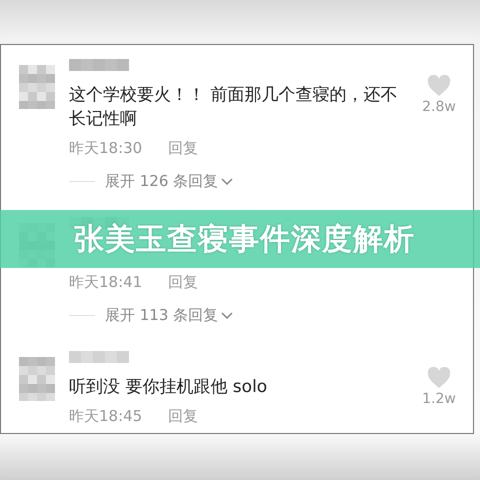 The image size is (480, 480). Describe the element at coordinates (233, 107) in the screenshot. I see `comment-text: 这个学校要火！！ 前面那几个查寝的，还不长记性啊` at that location.